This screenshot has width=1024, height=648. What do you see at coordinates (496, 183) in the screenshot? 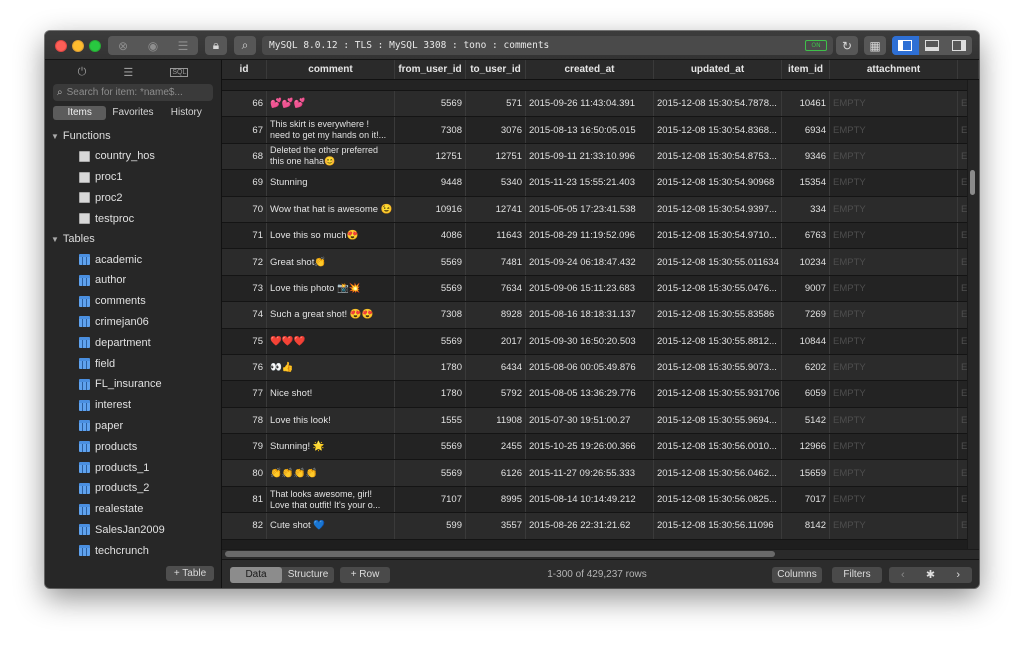
I see `cell-to-user-id: 5340` at bounding box center [496, 183].